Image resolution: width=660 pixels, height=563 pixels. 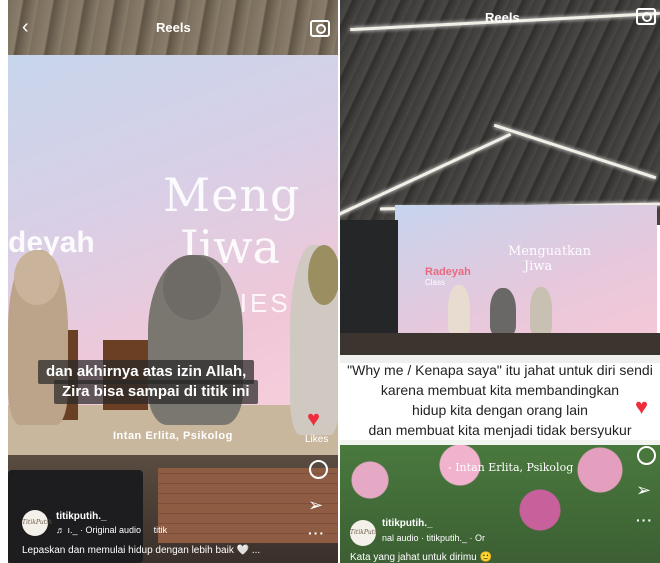 What do you see at coordinates (538, 266) in the screenshot?
I see `backdrop-title-line2: Jiwa` at bounding box center [538, 266].